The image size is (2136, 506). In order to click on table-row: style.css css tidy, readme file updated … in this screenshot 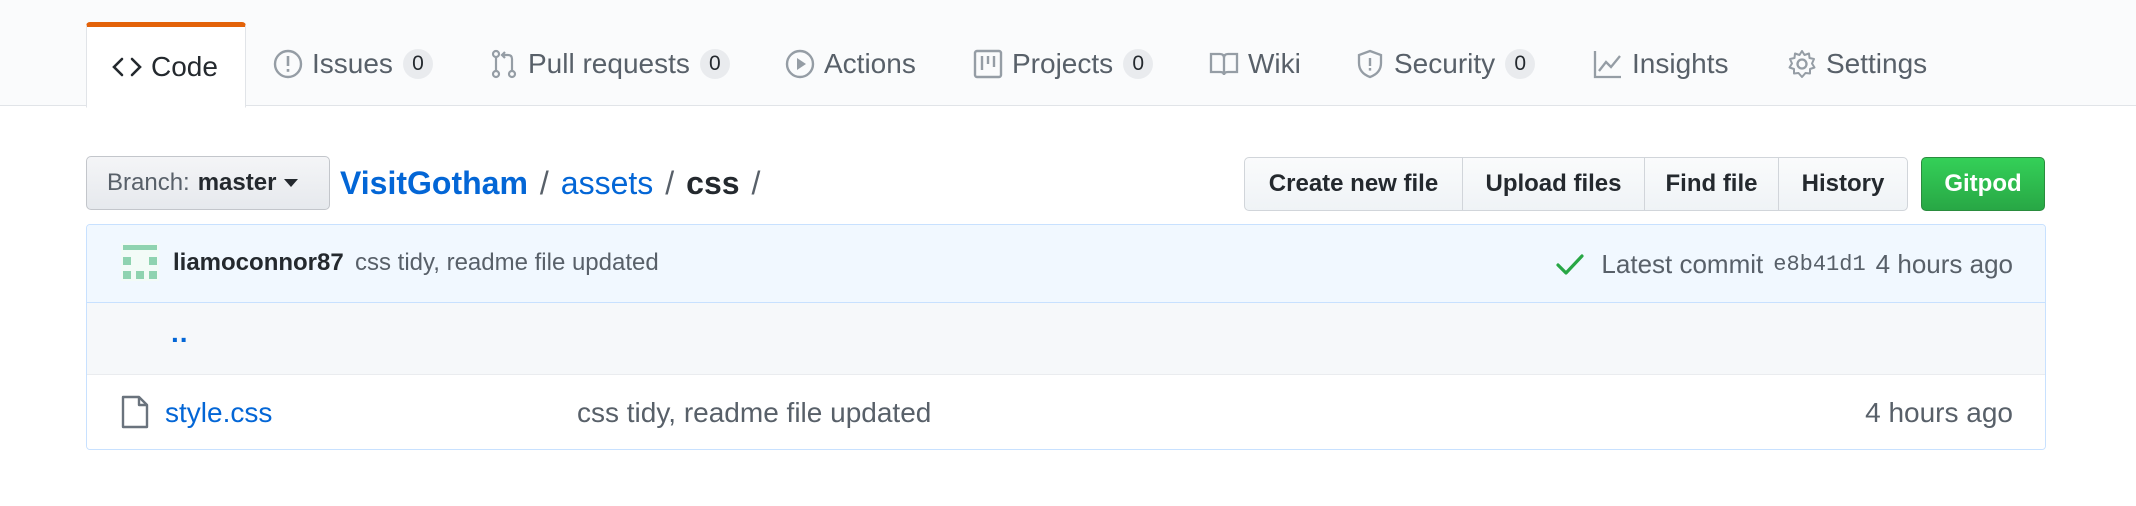, I will do `click(1066, 412)`.